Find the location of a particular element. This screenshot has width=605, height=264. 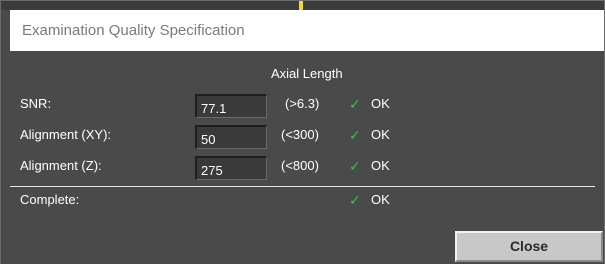

snr-threshold: (>6.3) is located at coordinates (302, 103).